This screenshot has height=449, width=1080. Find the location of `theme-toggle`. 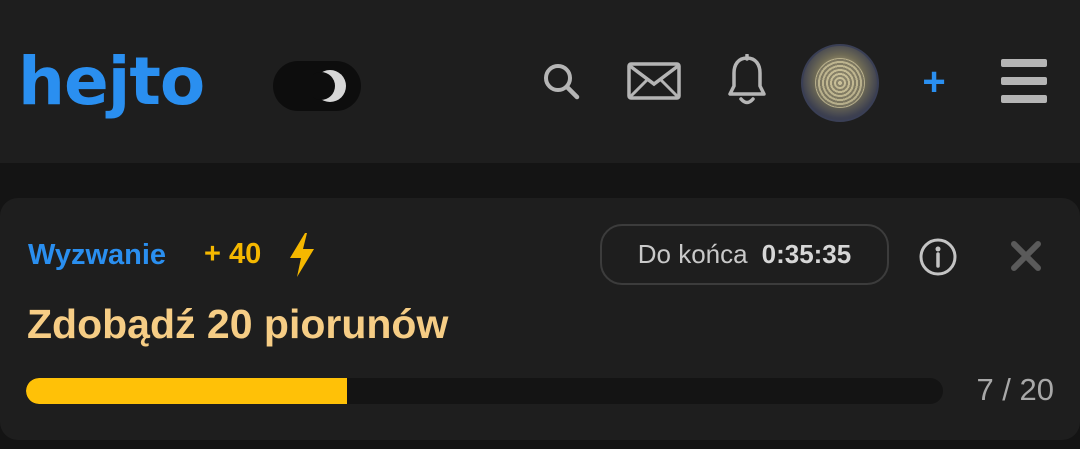

theme-toggle is located at coordinates (317, 86).